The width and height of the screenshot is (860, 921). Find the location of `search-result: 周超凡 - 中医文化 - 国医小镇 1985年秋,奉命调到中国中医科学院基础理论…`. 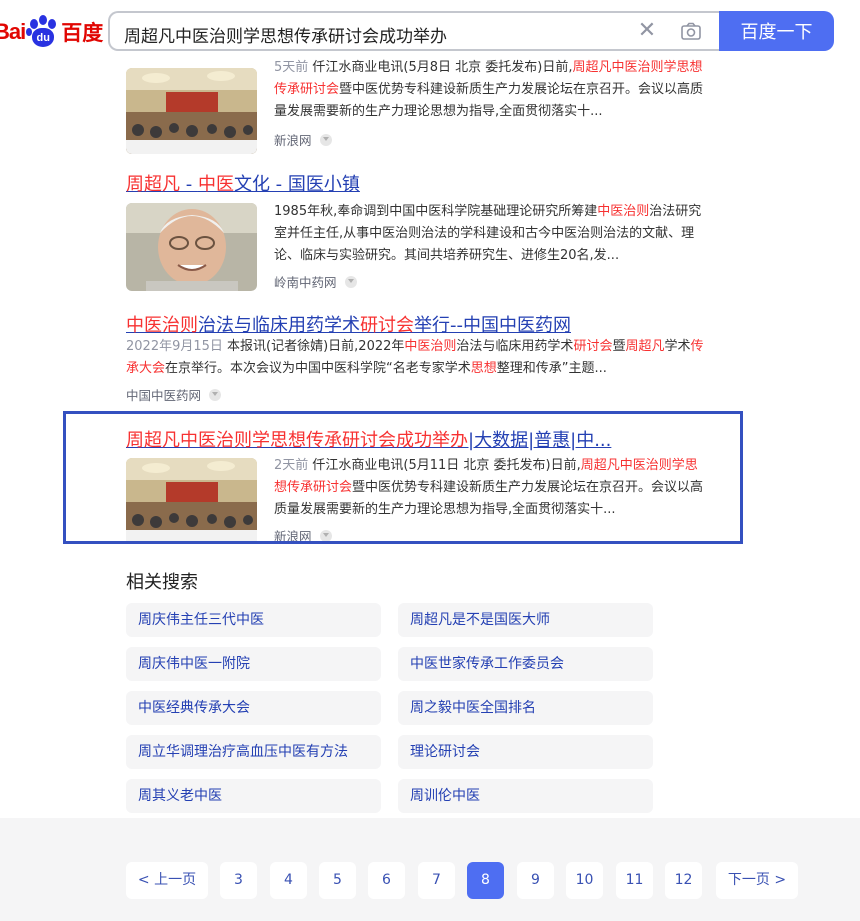

search-result: 周超凡 - 中医文化 - 国医小镇 1985年秋,奉命调到中国中医科学院基础理论… is located at coordinates (431, 232).